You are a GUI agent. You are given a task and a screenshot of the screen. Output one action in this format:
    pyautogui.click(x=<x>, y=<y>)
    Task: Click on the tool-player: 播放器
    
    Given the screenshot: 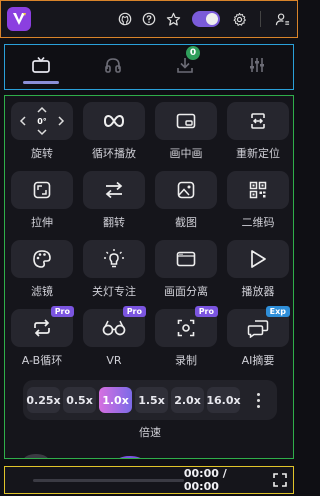 What is the action you would take?
    pyautogui.click(x=258, y=270)
    